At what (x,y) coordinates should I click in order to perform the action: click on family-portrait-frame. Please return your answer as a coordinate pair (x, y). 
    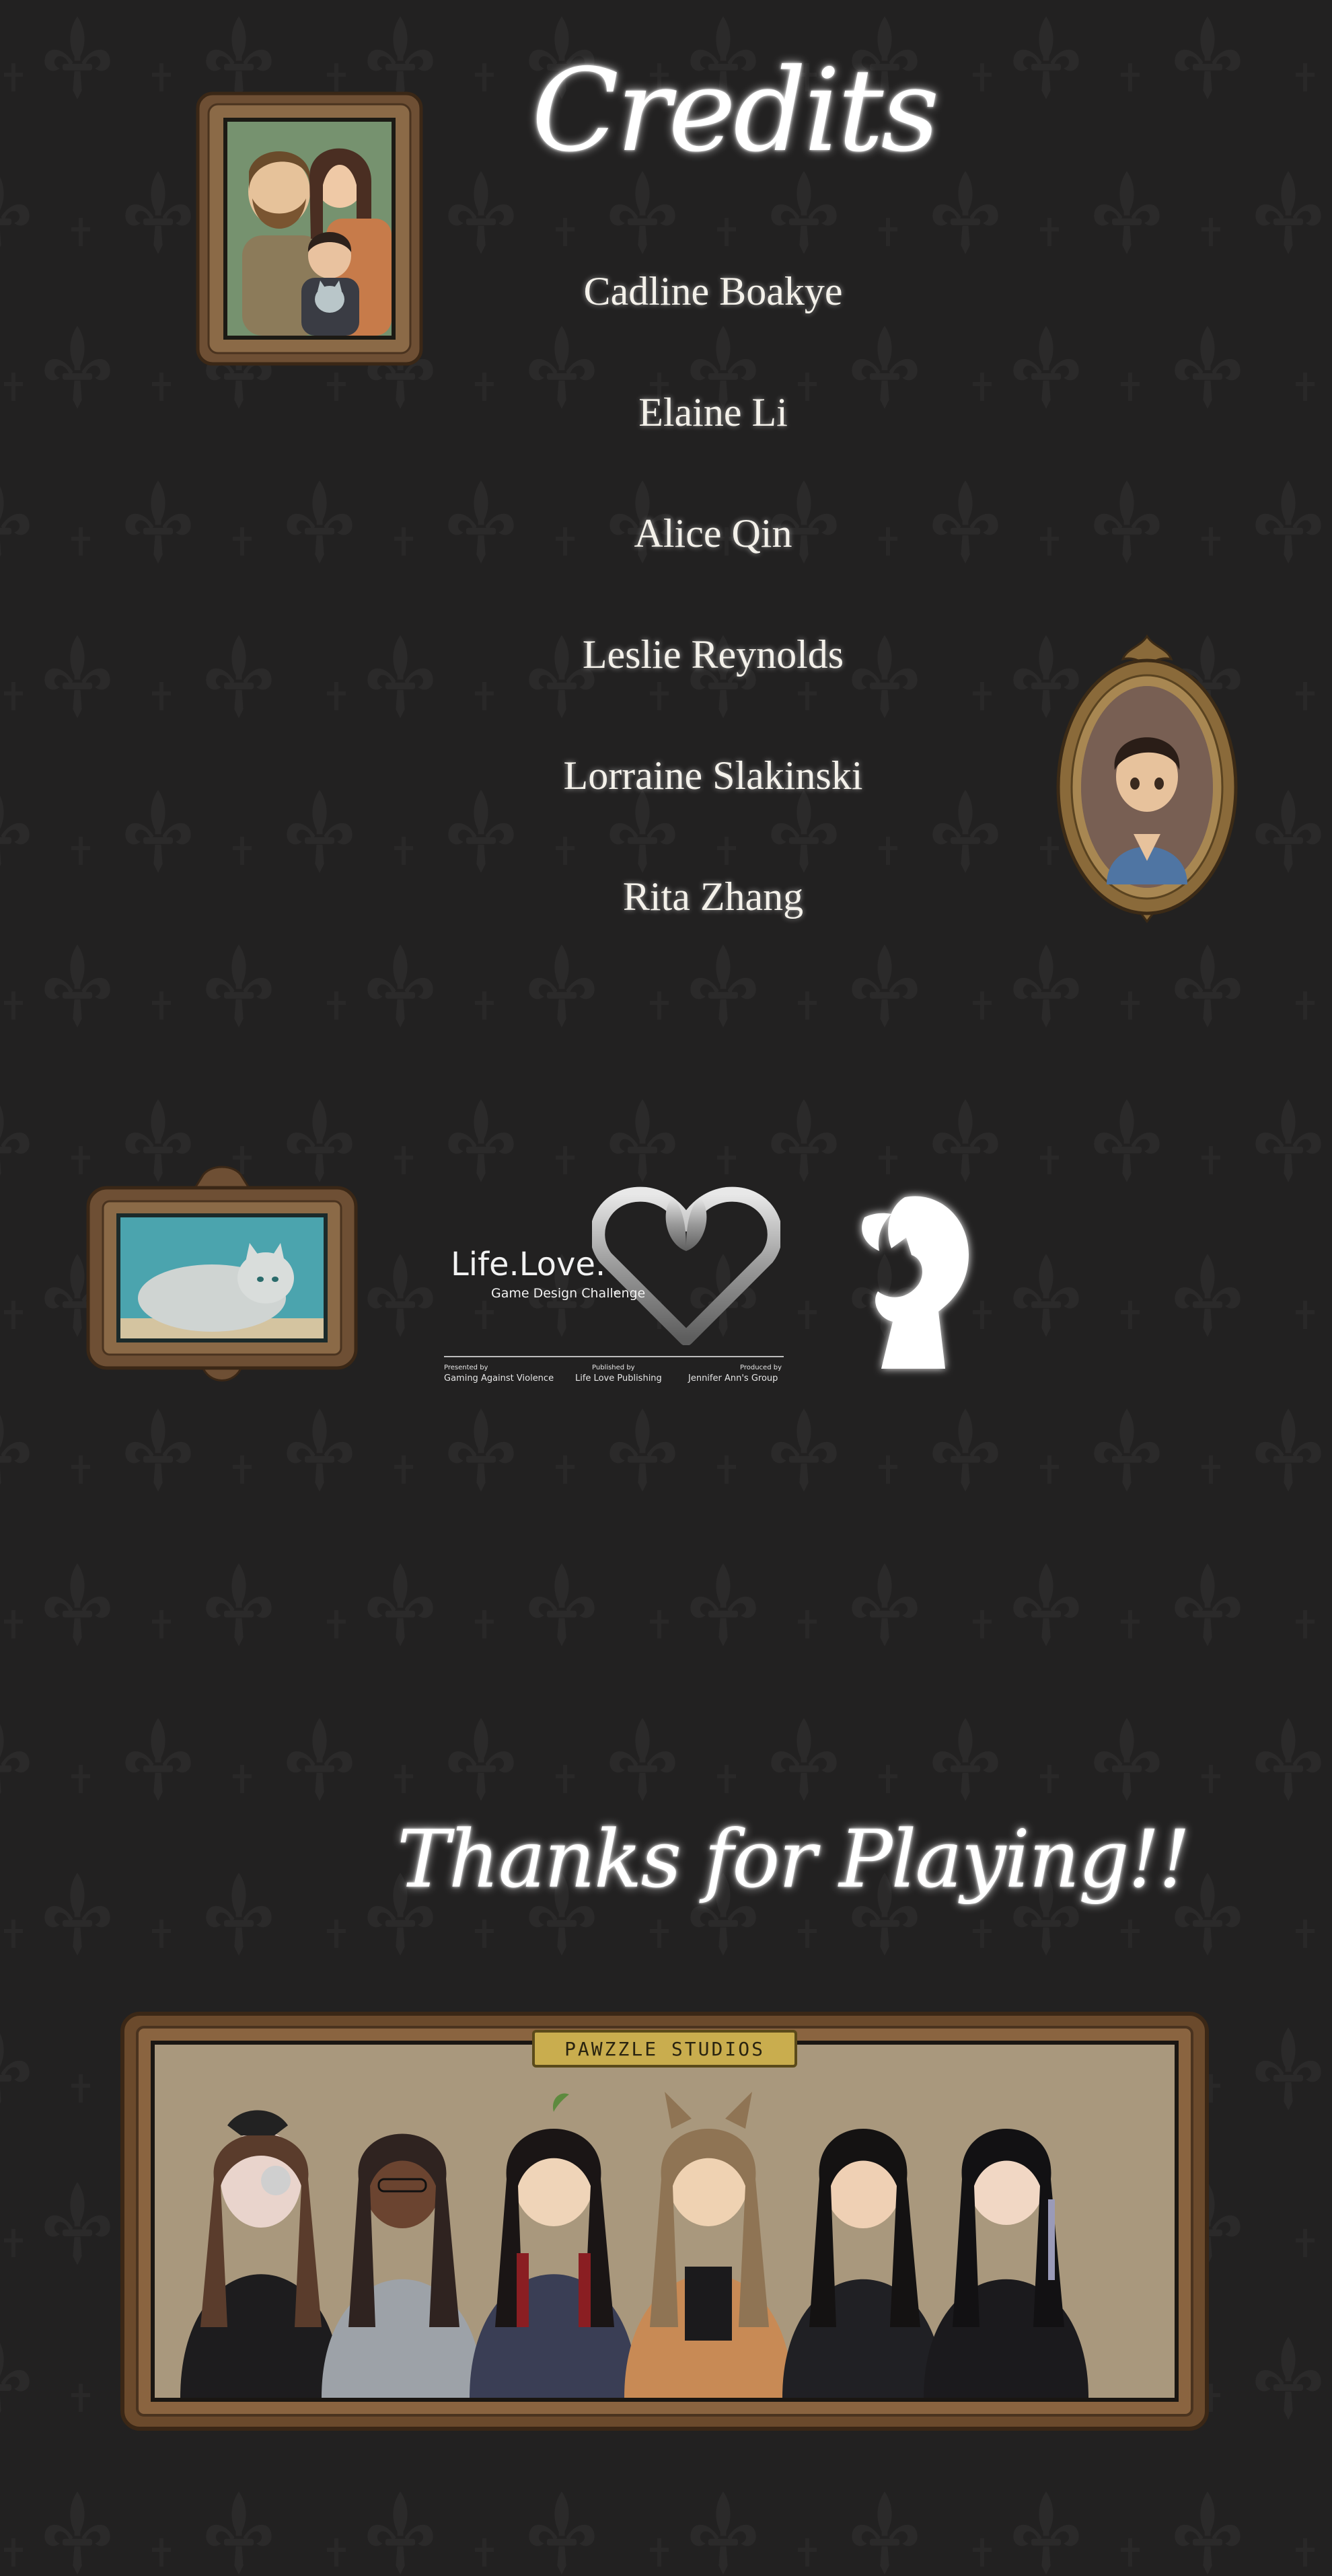
    Looking at the image, I should click on (309, 229).